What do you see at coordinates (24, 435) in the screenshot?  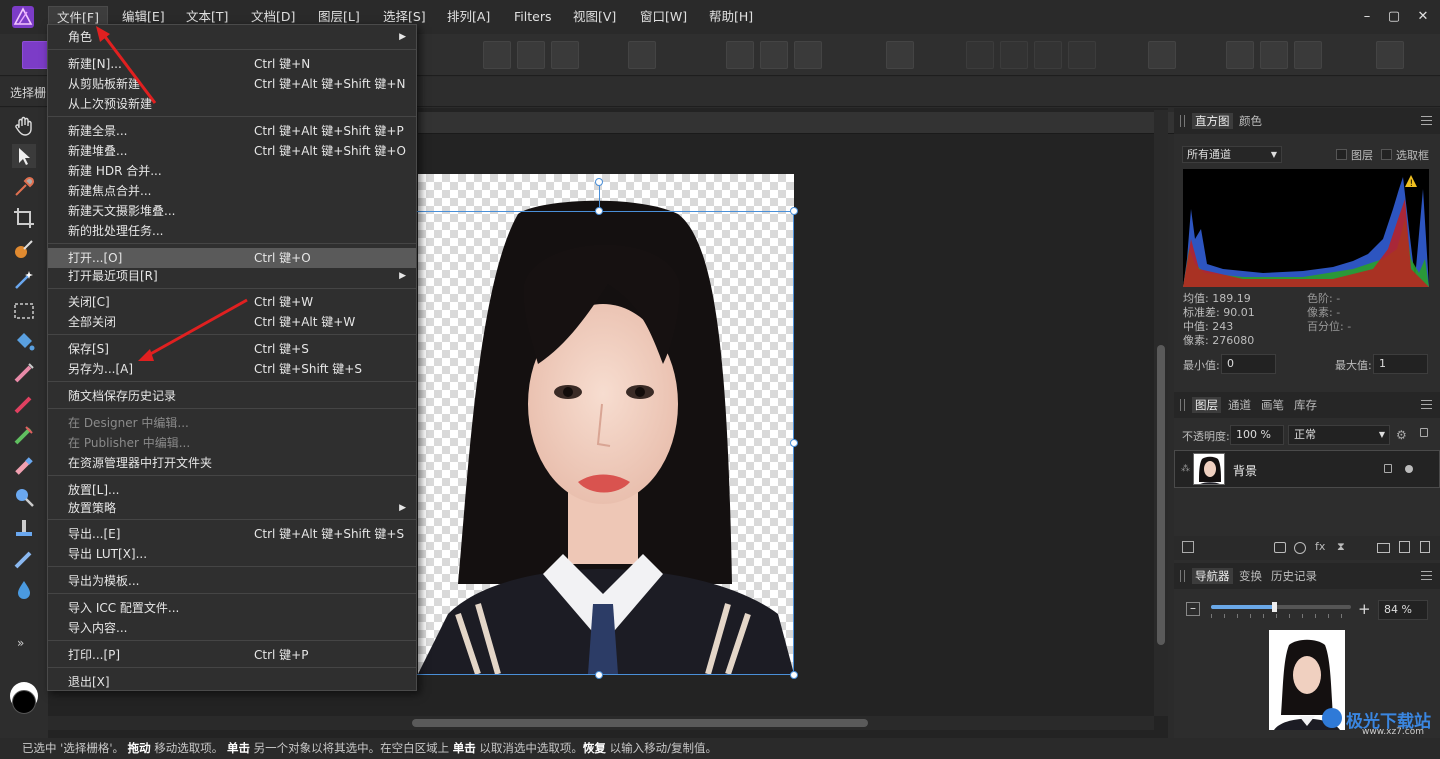 I see `color-replacement-icon` at bounding box center [24, 435].